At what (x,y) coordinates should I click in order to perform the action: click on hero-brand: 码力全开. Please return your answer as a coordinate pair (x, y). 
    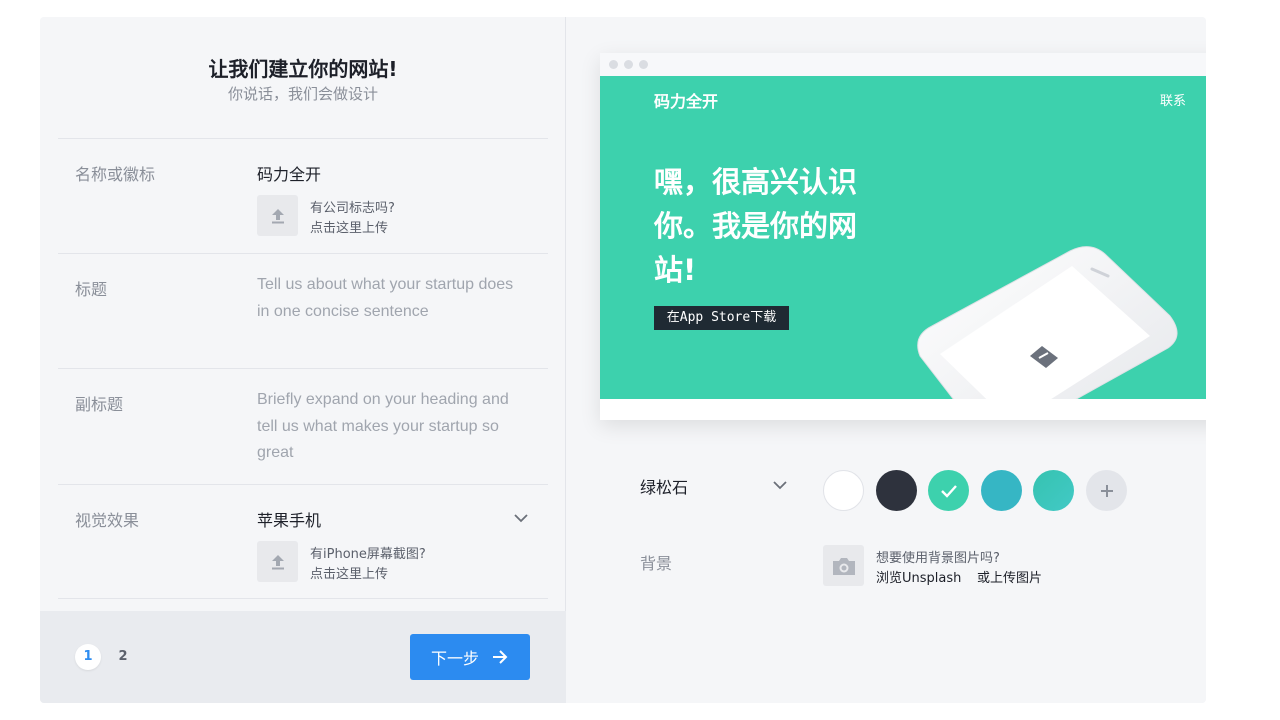
    Looking at the image, I should click on (686, 101).